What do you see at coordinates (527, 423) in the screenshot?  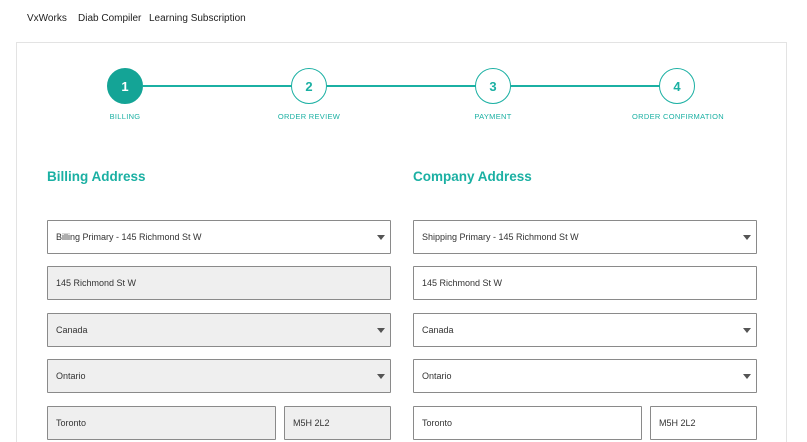 I see `company-city-field: Toronto` at bounding box center [527, 423].